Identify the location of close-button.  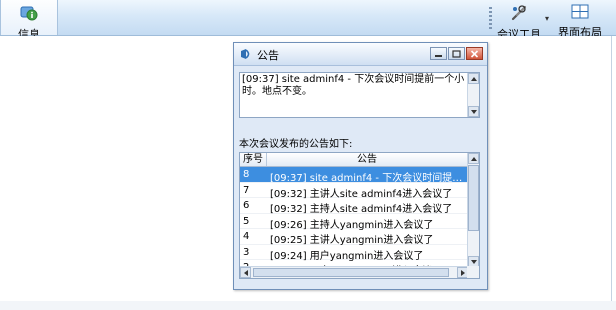
(474, 53).